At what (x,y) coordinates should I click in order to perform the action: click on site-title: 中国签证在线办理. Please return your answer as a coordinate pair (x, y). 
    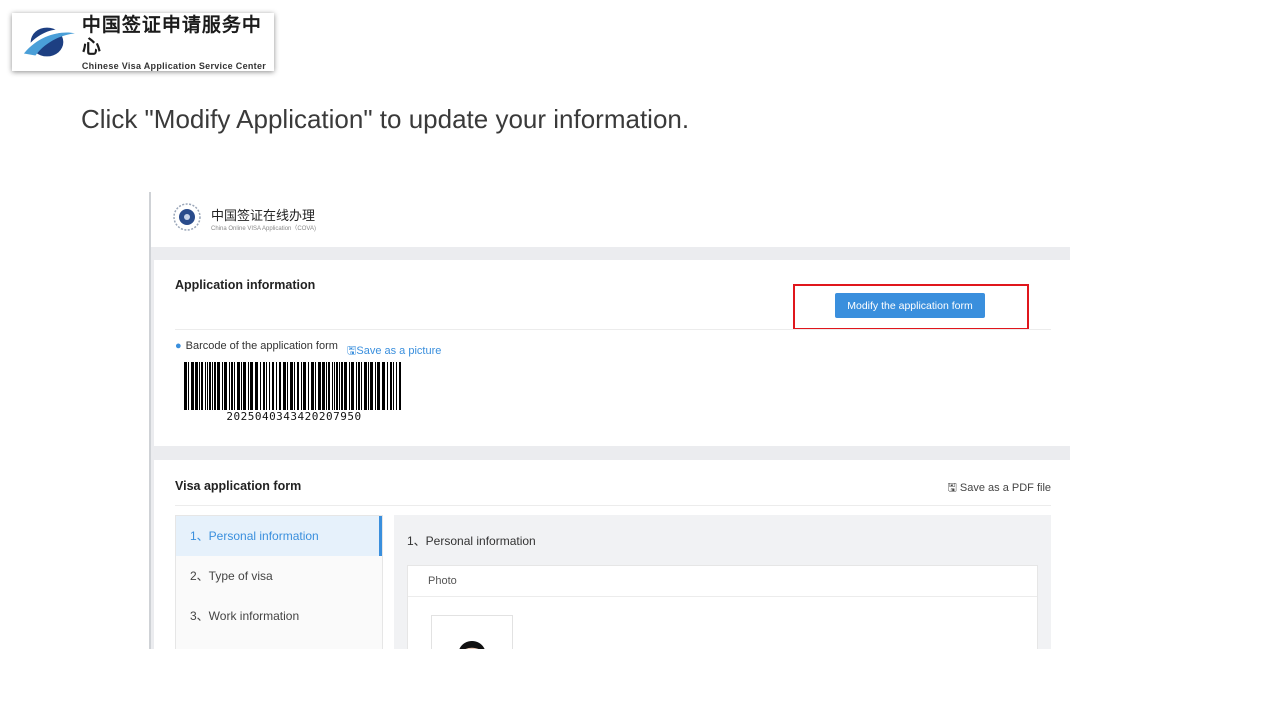
    Looking at the image, I should click on (263, 216).